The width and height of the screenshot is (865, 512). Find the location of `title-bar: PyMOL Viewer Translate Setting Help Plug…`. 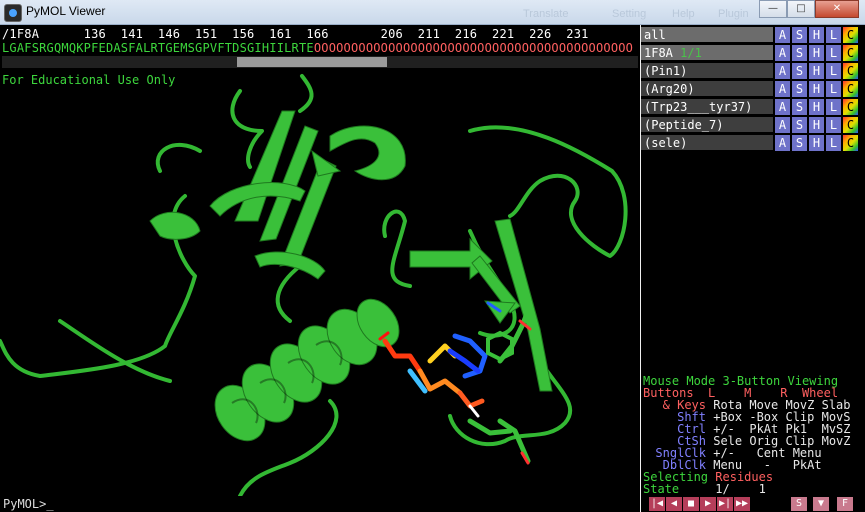

title-bar: PyMOL Viewer Translate Setting Help Plug… is located at coordinates (432, 12).